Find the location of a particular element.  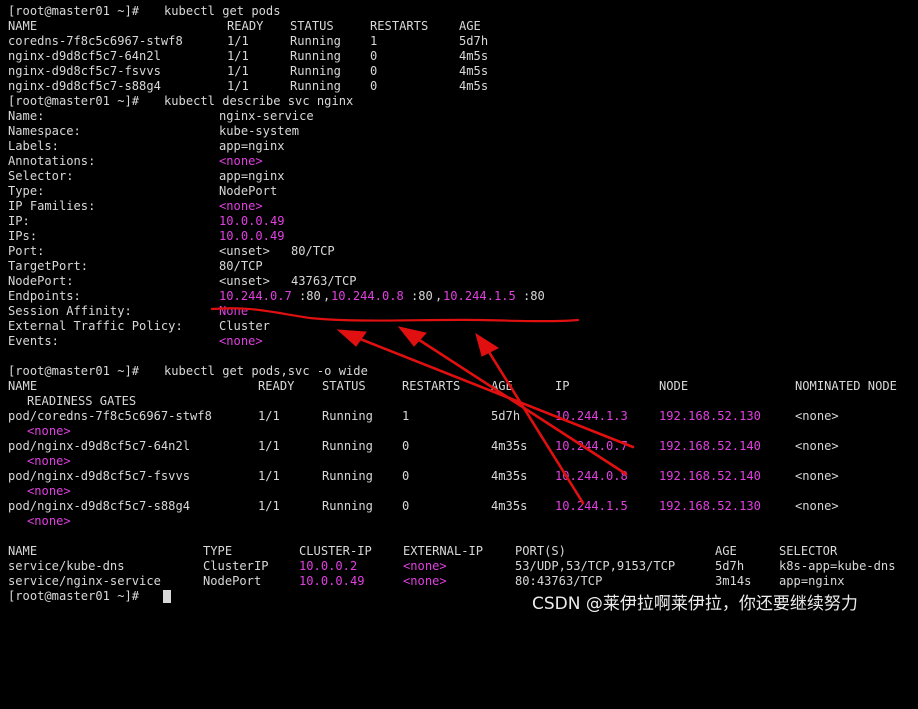

pod-name: pod/nginx-d9d8cf5c7-s88g4 is located at coordinates (99, 506).